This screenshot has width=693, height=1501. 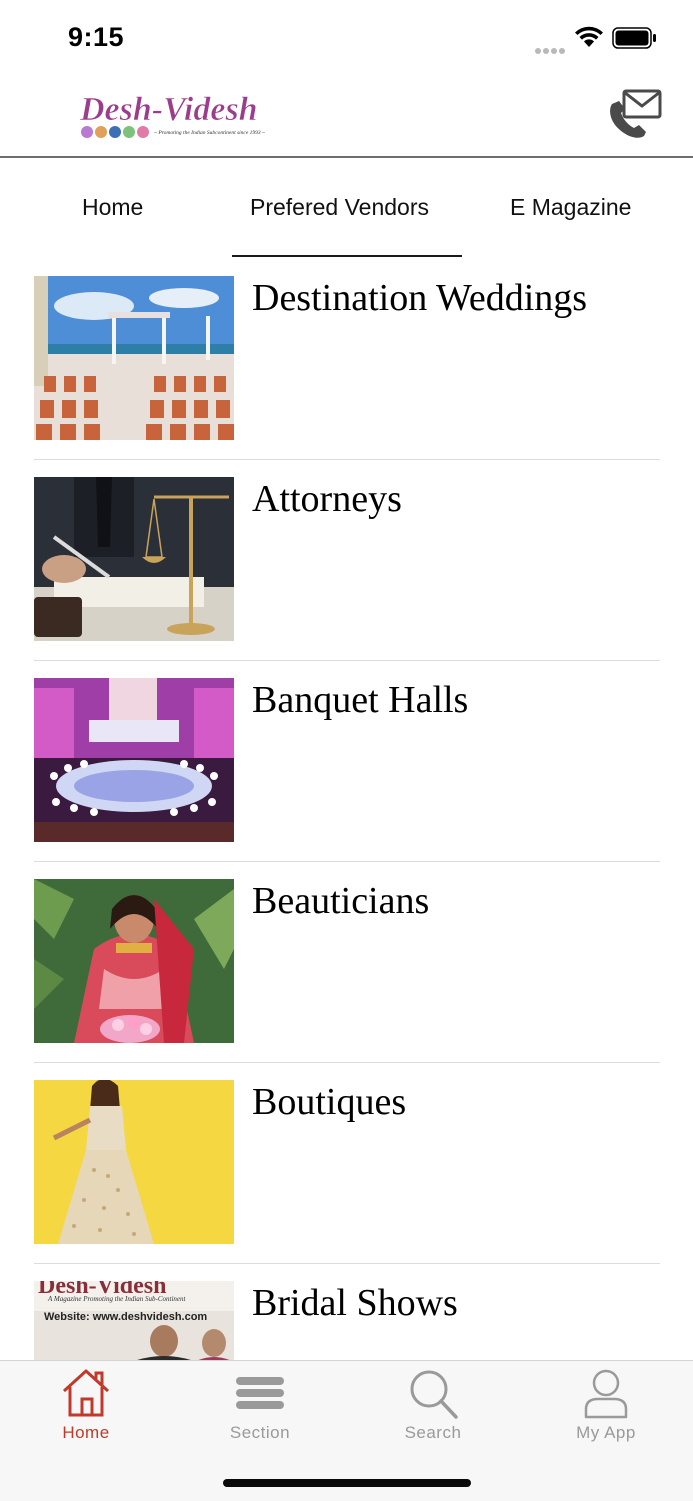 What do you see at coordinates (134, 760) in the screenshot?
I see `banquet-hall-photo` at bounding box center [134, 760].